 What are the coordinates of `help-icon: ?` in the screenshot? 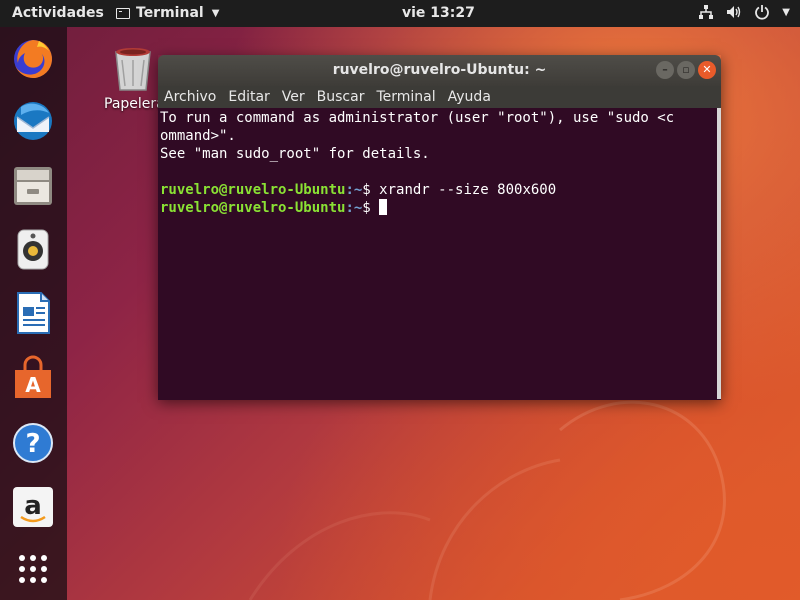 It's located at (33, 443).